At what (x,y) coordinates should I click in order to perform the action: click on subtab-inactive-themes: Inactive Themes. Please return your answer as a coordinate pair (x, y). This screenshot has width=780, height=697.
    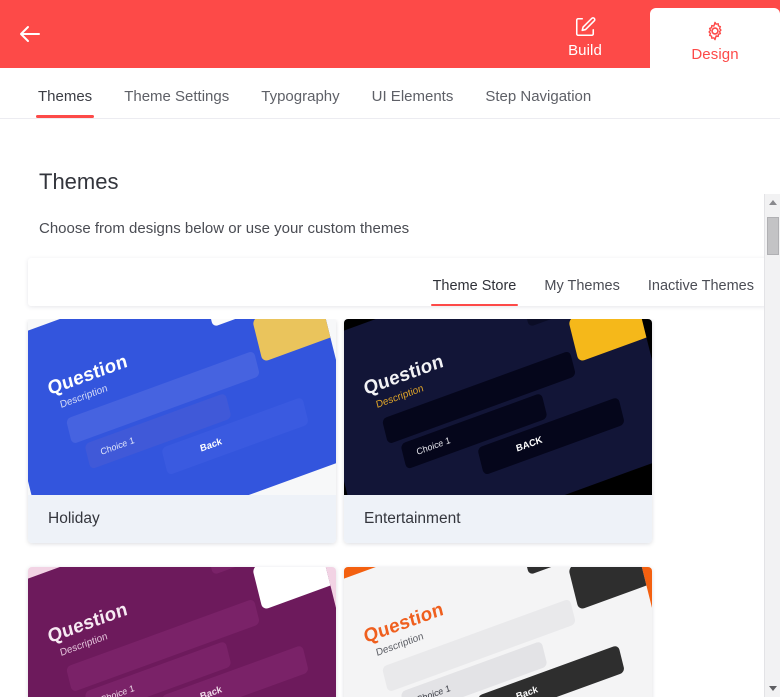
    Looking at the image, I should click on (701, 292).